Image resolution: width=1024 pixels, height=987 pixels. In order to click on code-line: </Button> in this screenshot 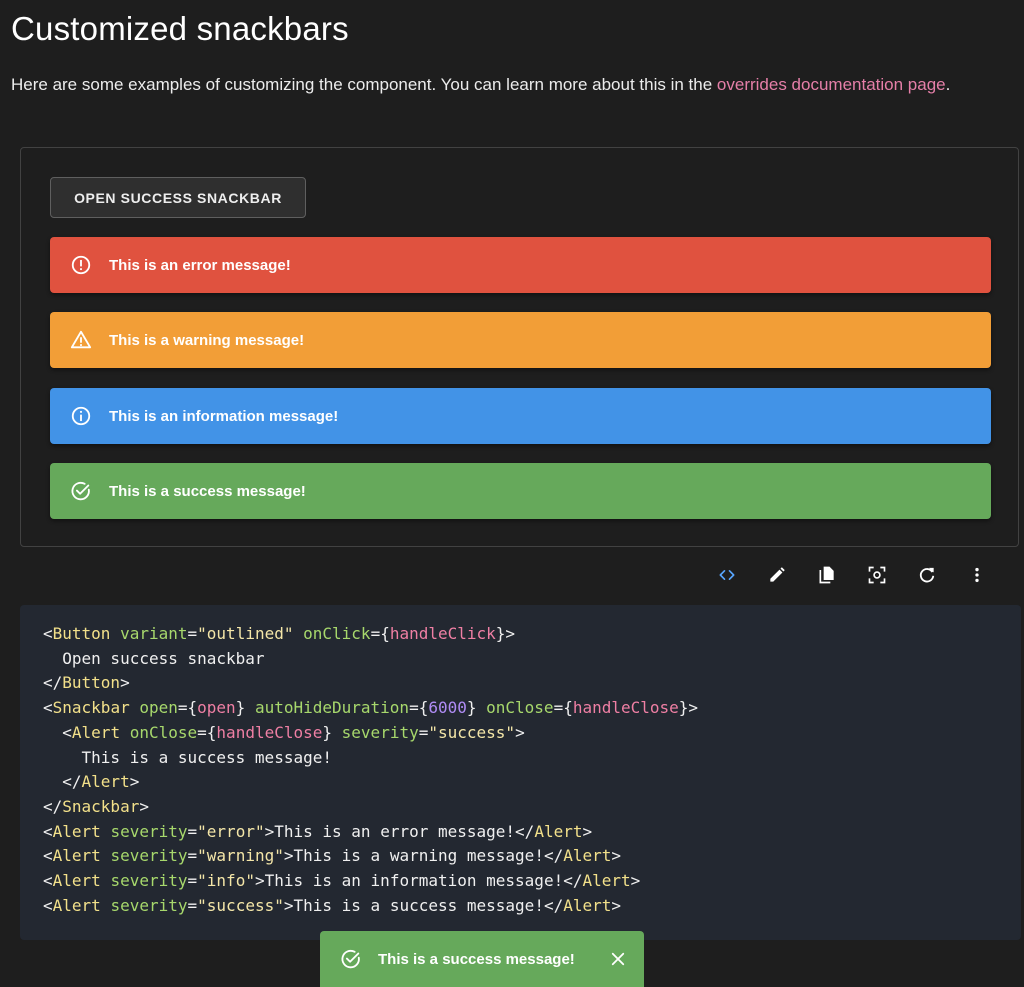, I will do `click(86, 683)`.